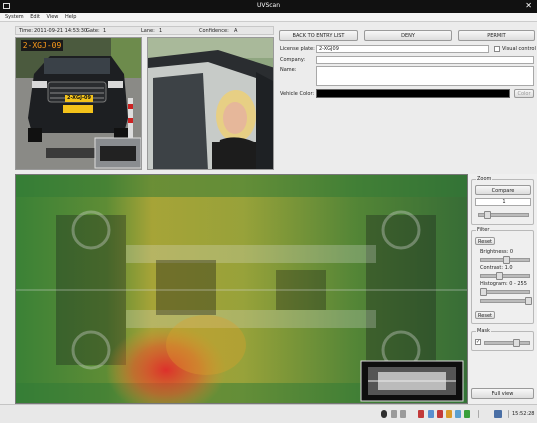  I want to click on brightness-slider, so click(505, 260).